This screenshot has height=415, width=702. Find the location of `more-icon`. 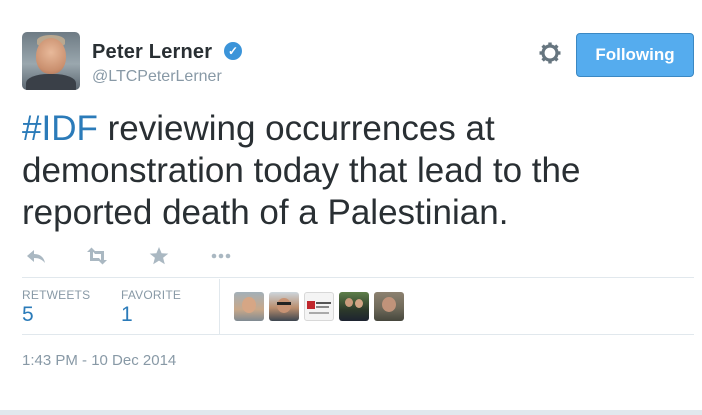

more-icon is located at coordinates (221, 256).